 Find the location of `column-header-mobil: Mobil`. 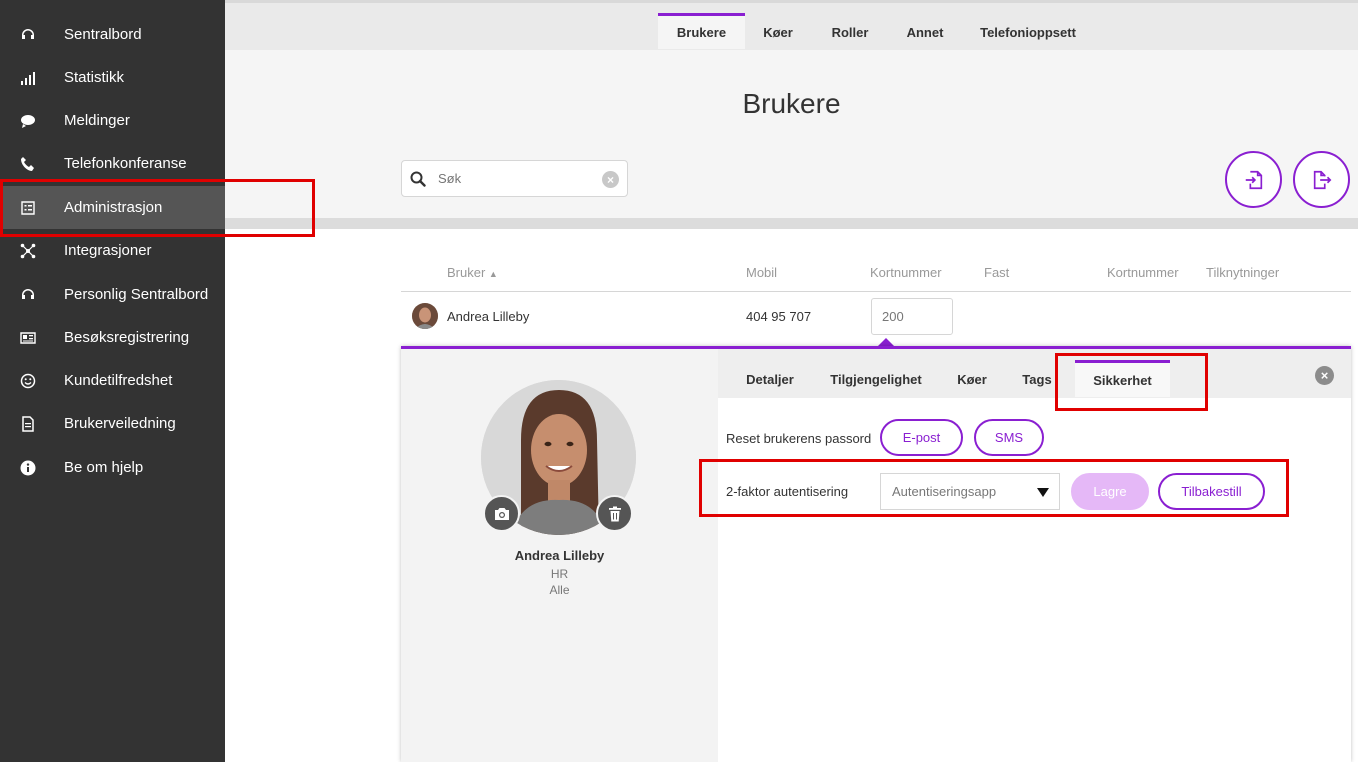

column-header-mobil: Mobil is located at coordinates (762, 272).